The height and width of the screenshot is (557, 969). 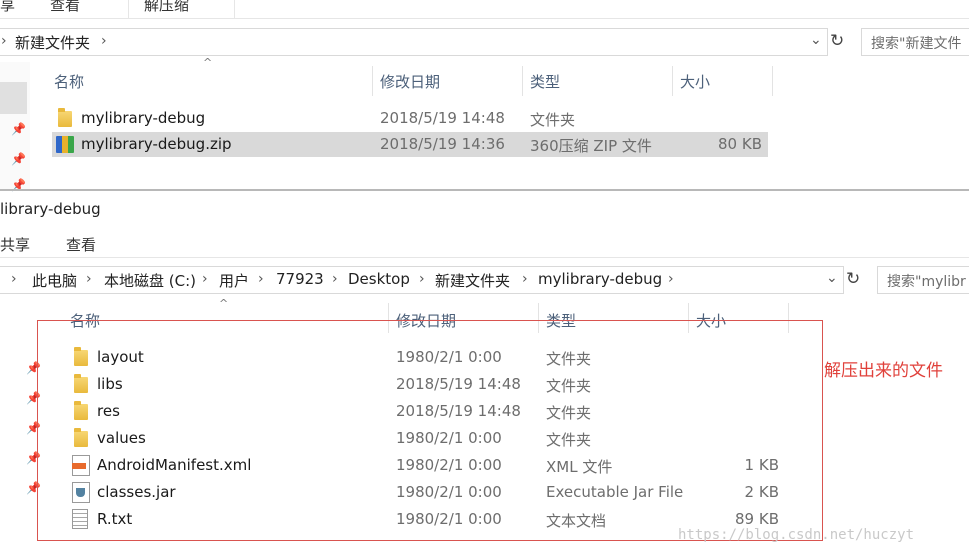 I want to click on nav-pane: 📌 📌 📌, so click(x=15, y=127).